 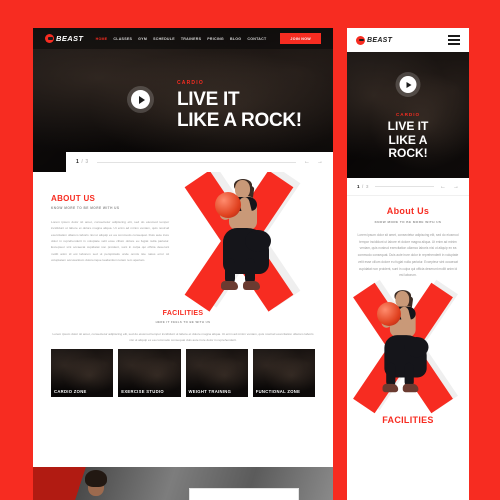 What do you see at coordinates (96, 485) in the screenshot?
I see `bottom-person-image` at bounding box center [96, 485].